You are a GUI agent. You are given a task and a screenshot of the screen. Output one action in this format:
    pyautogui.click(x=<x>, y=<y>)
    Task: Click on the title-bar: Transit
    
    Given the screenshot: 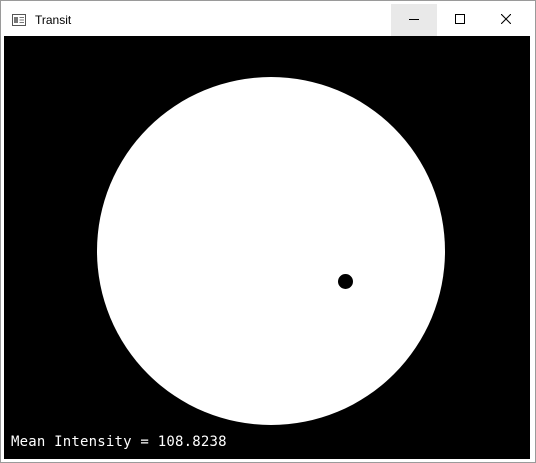 What is the action you would take?
    pyautogui.click(x=267, y=20)
    